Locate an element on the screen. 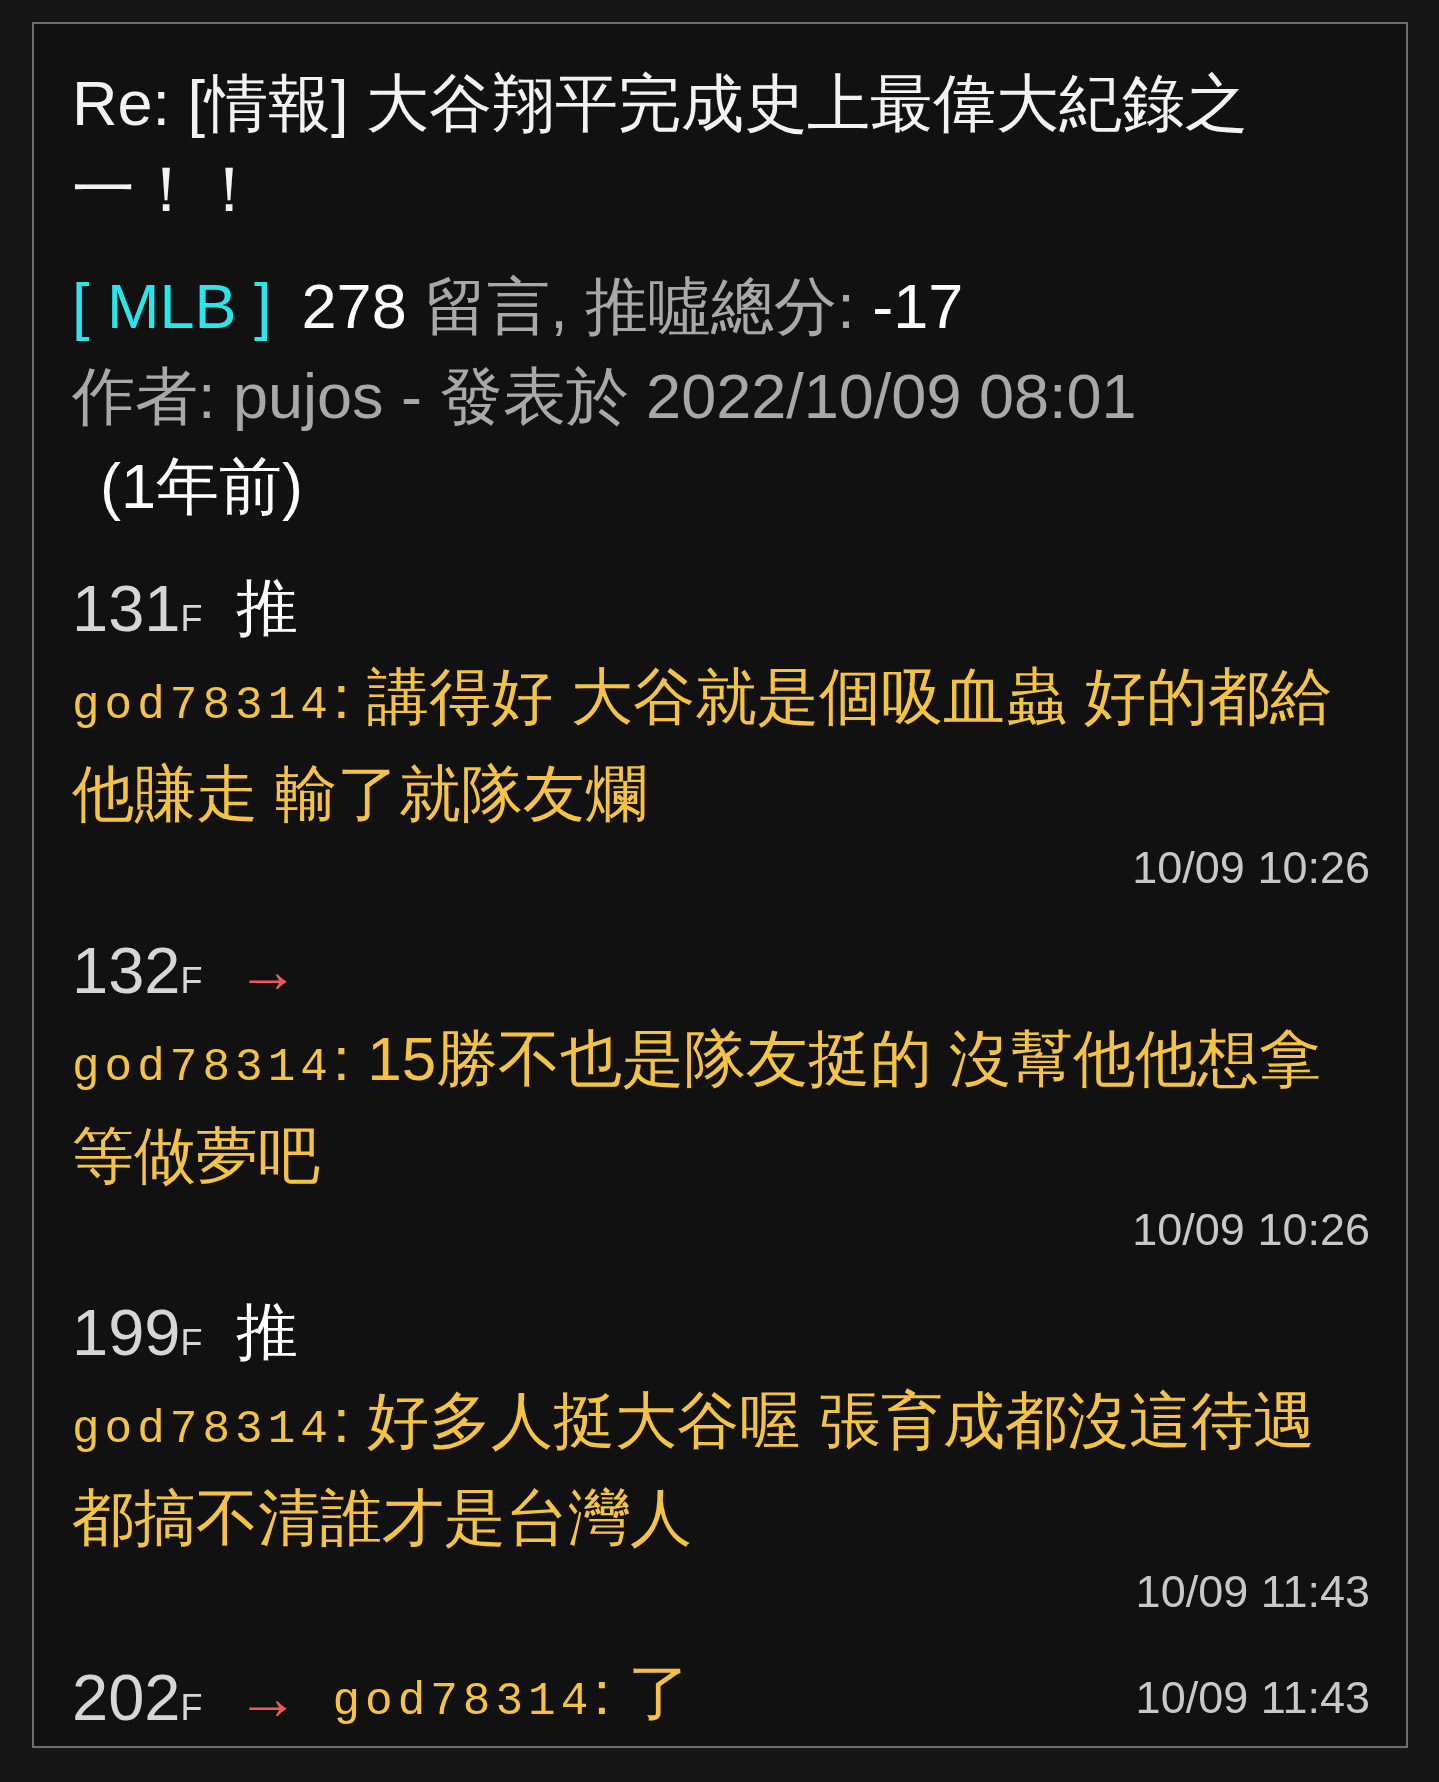 Image resolution: width=1439 pixels, height=1782 pixels. comment-count: 278 is located at coordinates (354, 306).